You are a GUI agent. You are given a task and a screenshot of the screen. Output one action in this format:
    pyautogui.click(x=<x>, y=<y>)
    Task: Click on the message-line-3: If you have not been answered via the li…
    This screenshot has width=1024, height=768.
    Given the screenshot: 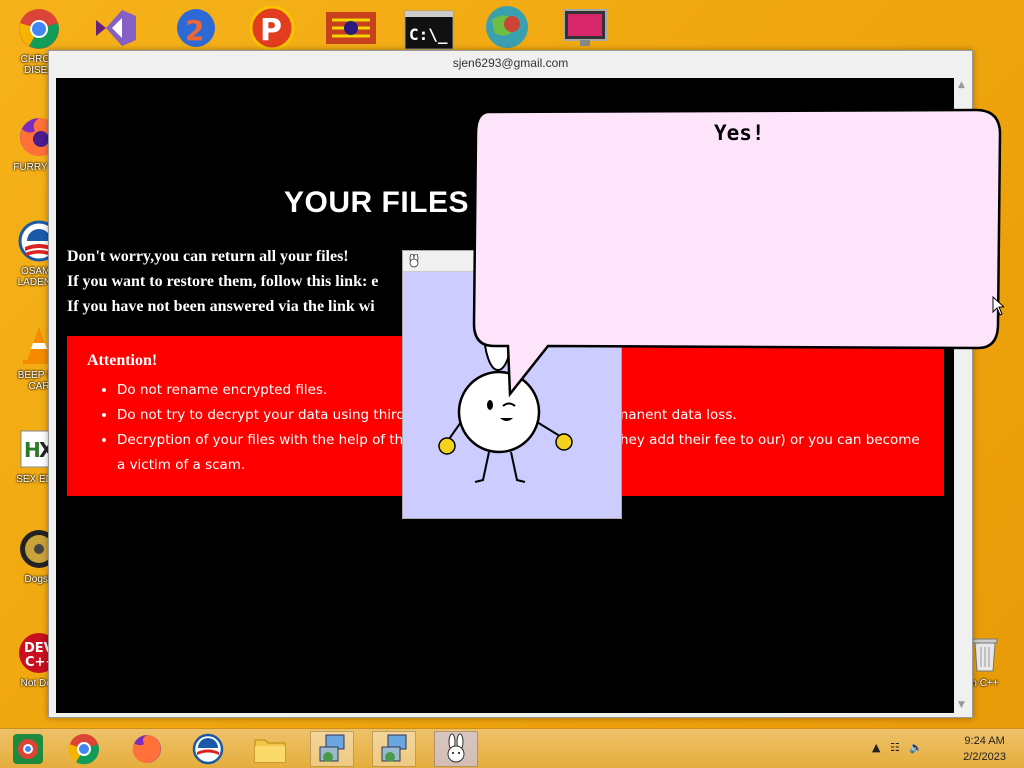 What is the action you would take?
    pyautogui.click(x=221, y=306)
    